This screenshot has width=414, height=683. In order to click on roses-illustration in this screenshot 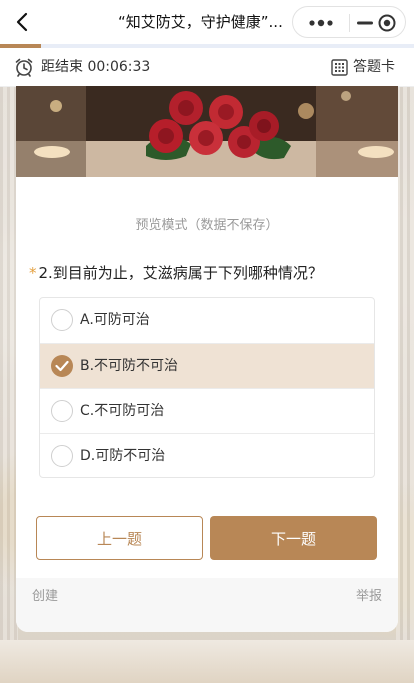, I will do `click(207, 131)`.